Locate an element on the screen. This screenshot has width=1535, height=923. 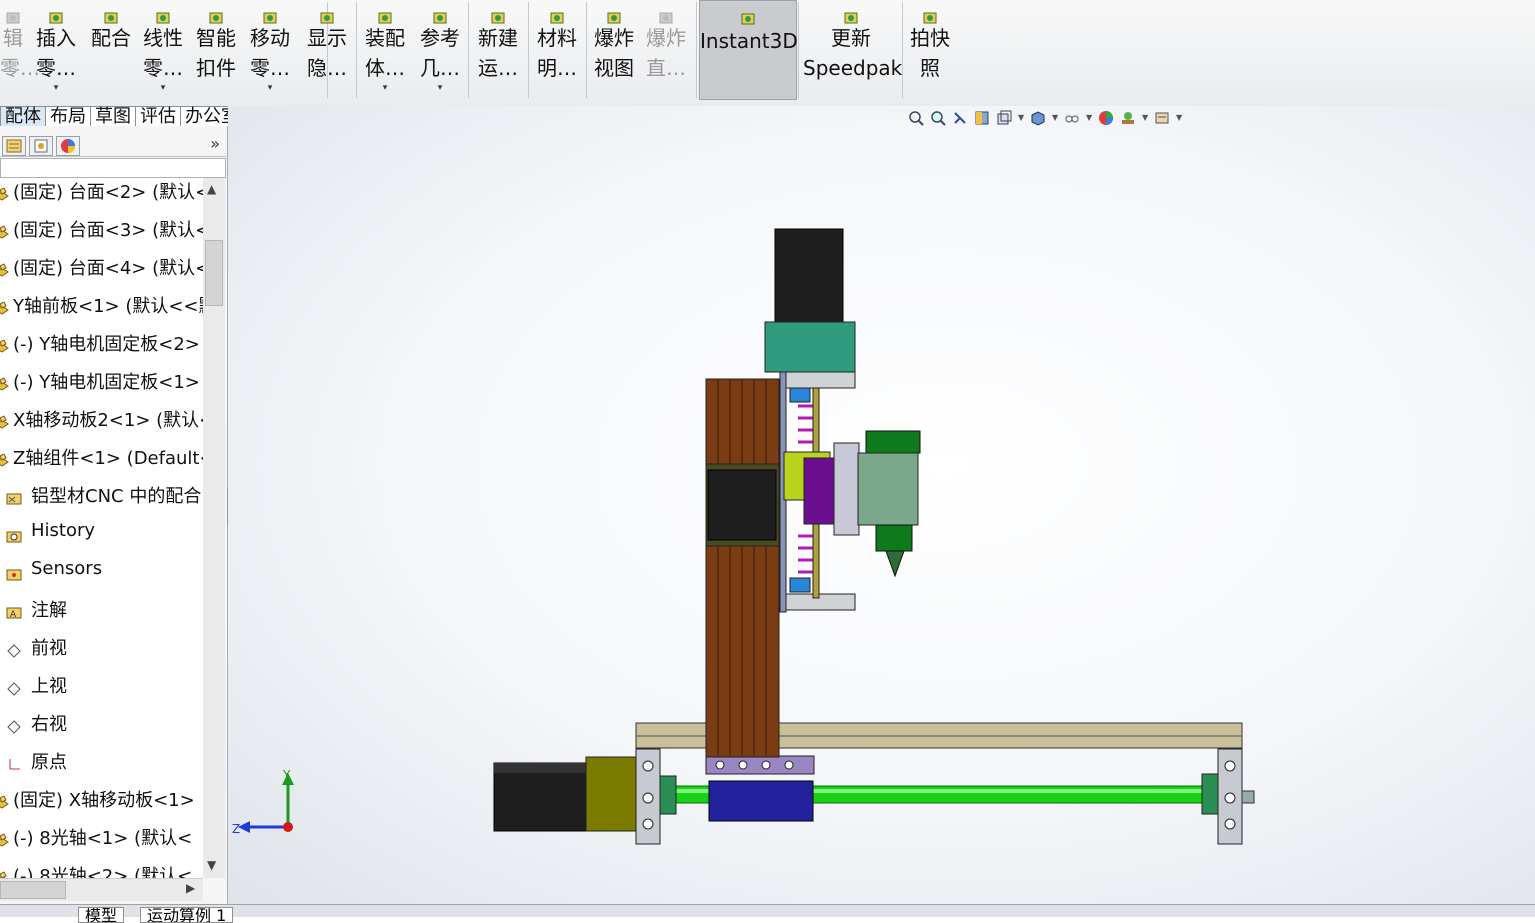
toolbar-button-1: 插入 零… ▾ is located at coordinates (56, 50).